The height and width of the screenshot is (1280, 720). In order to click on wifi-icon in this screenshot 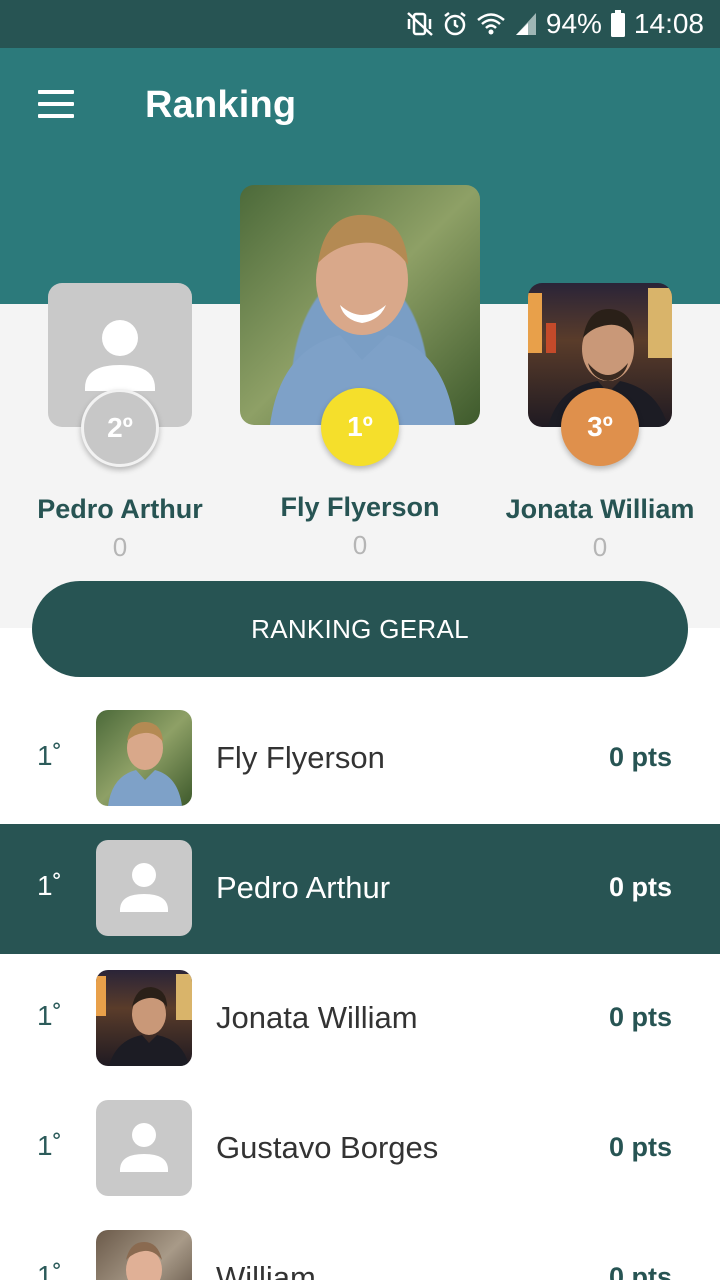, I will do `click(491, 24)`.